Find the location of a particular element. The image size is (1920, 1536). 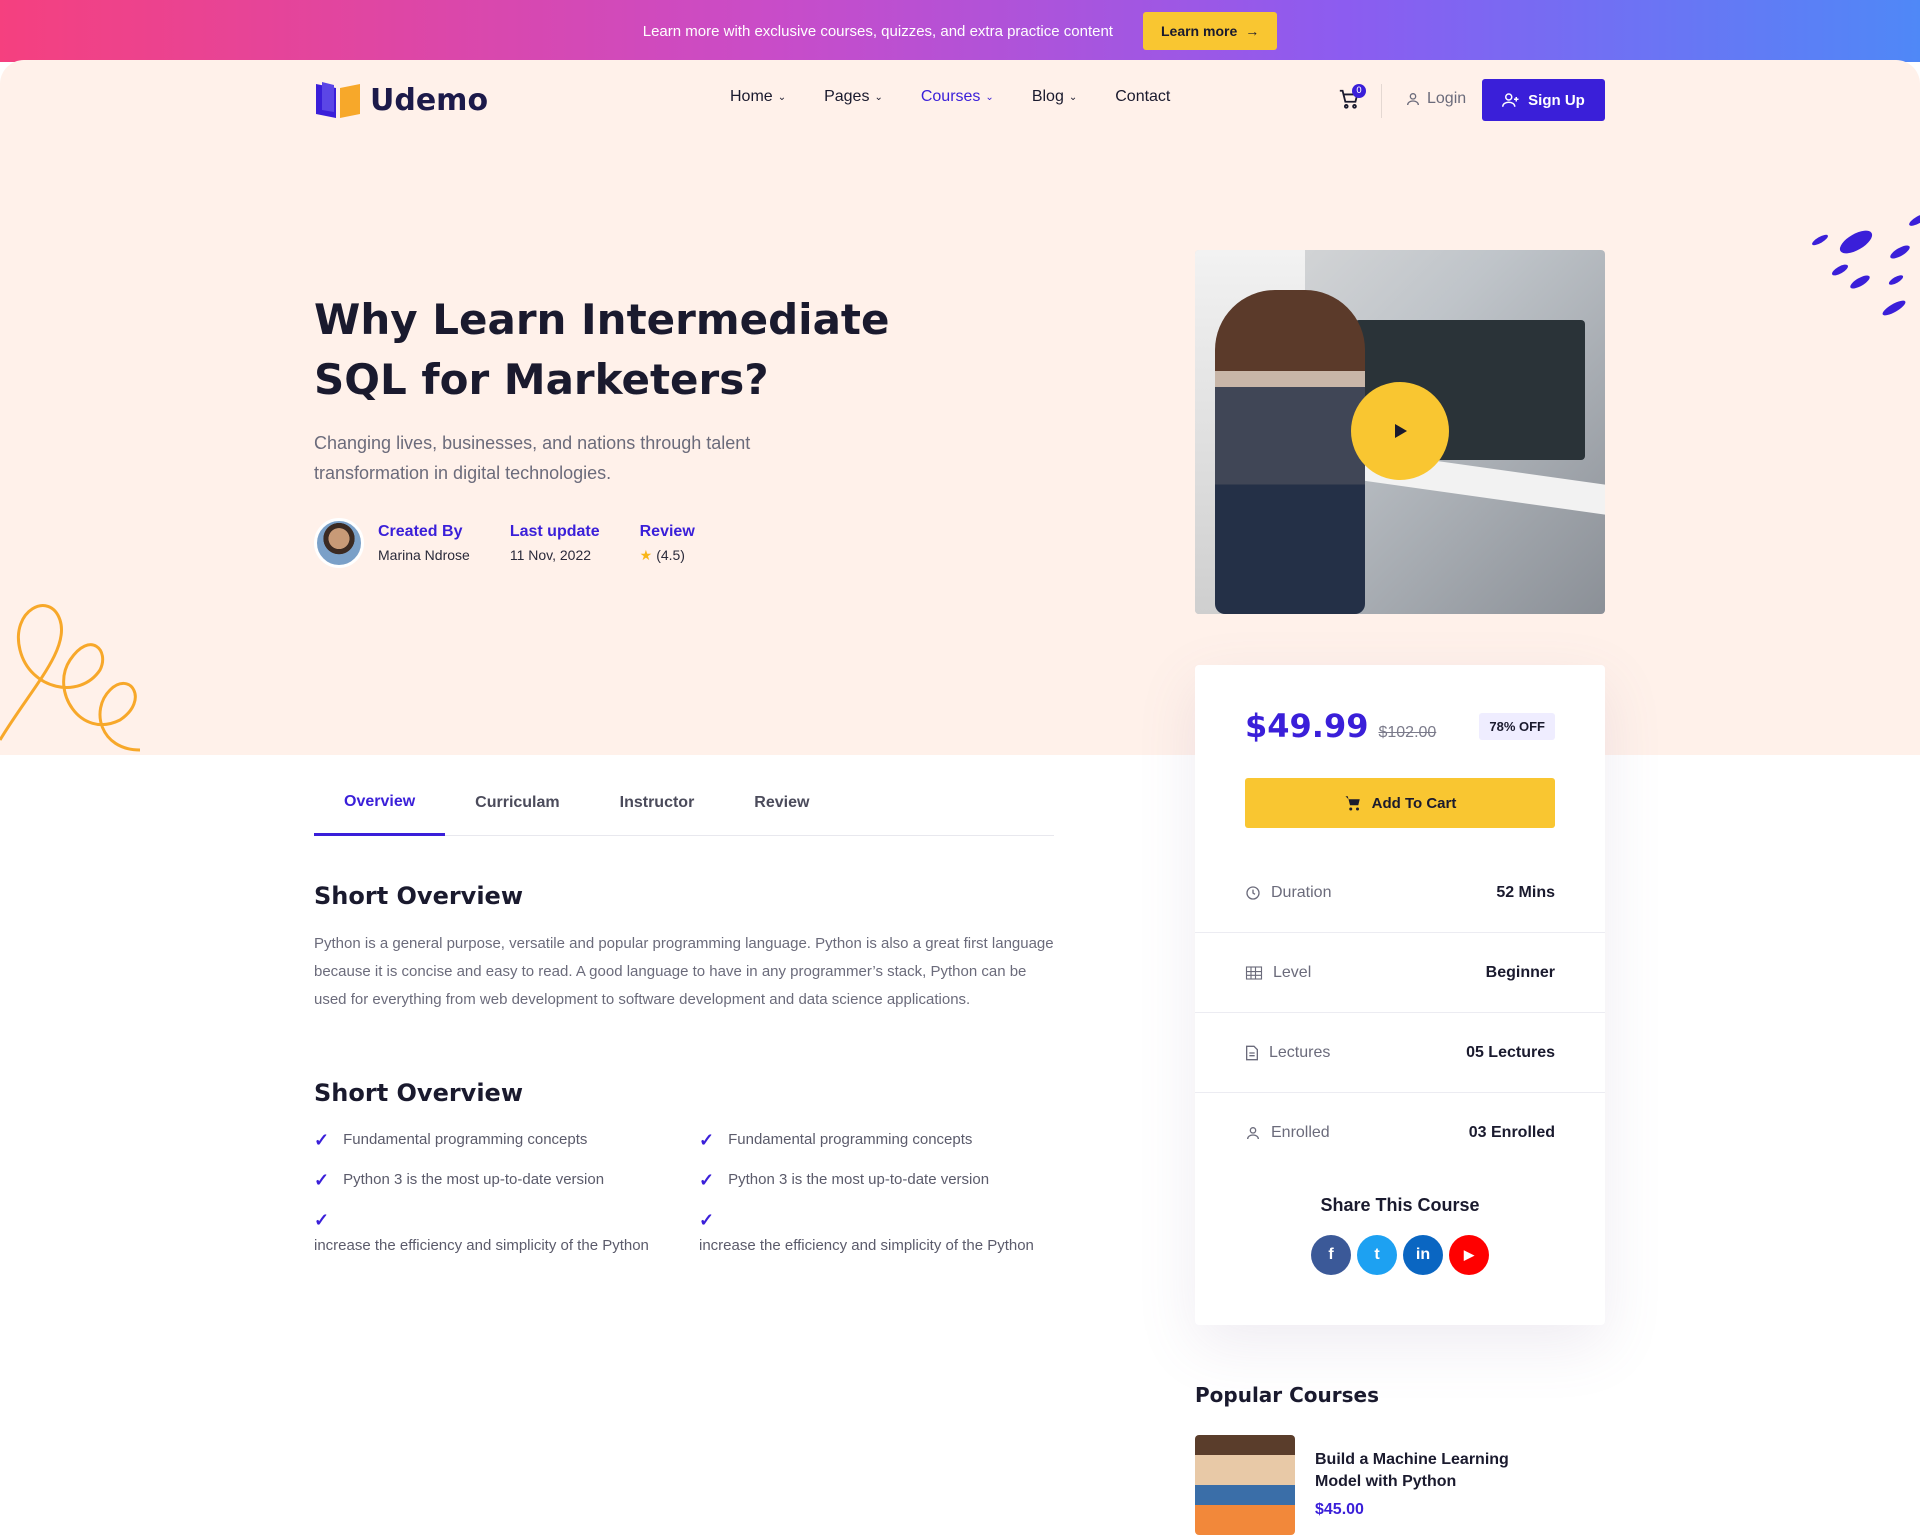

course-thumbnail is located at coordinates (1245, 1485).